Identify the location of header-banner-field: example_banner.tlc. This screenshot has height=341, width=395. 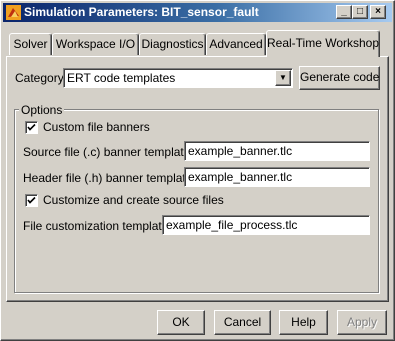
(277, 177).